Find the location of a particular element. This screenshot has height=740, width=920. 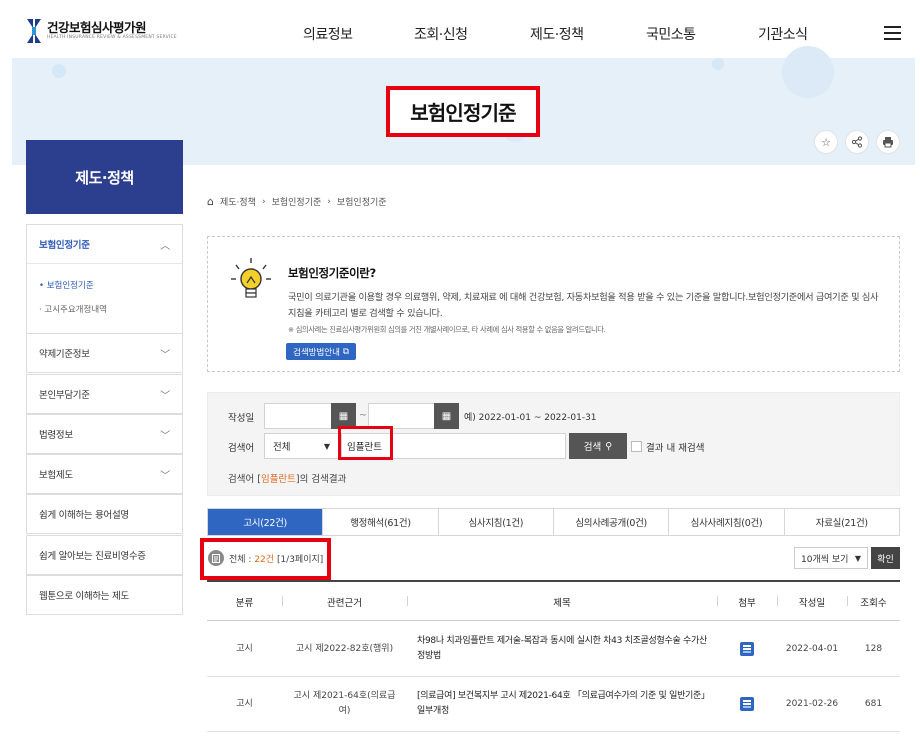

column-header: 조회수 is located at coordinates (873, 603).